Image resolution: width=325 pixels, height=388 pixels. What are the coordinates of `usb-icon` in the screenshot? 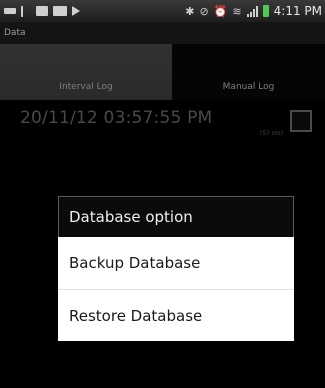 It's located at (26, 11).